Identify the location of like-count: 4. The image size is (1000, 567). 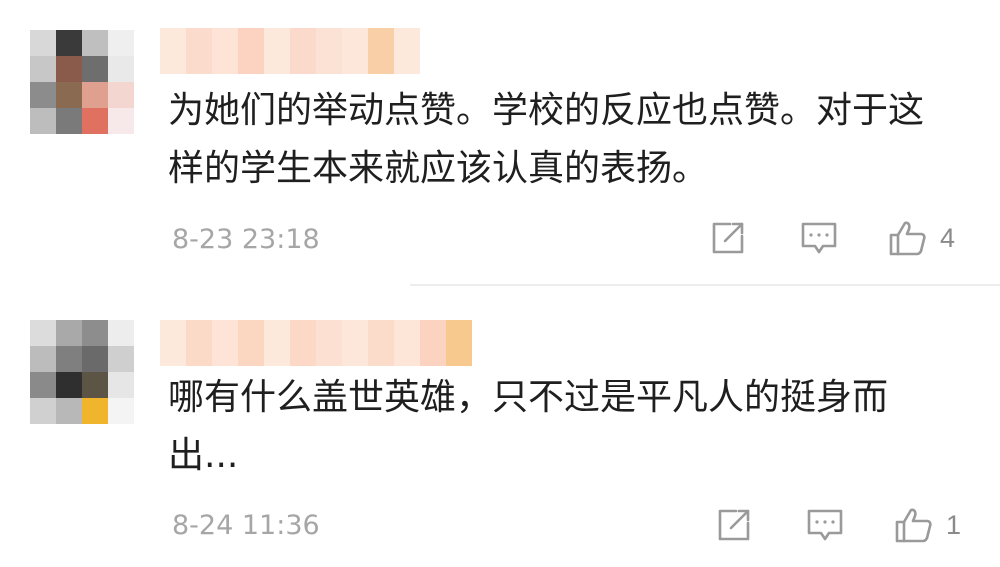
(948, 237).